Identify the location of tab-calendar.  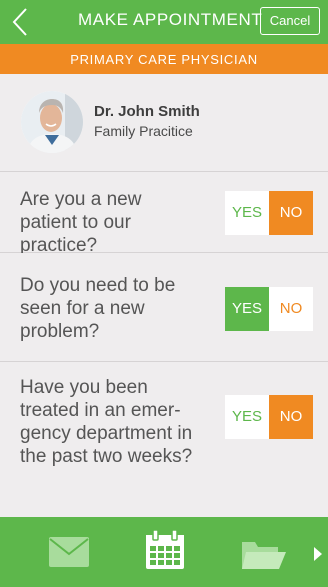
(165, 552).